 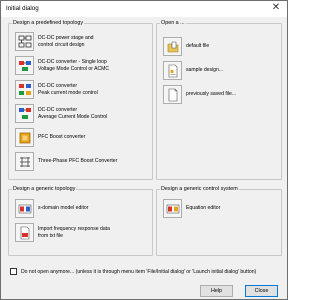 I want to click on s-domain-button, so click(x=24, y=208).